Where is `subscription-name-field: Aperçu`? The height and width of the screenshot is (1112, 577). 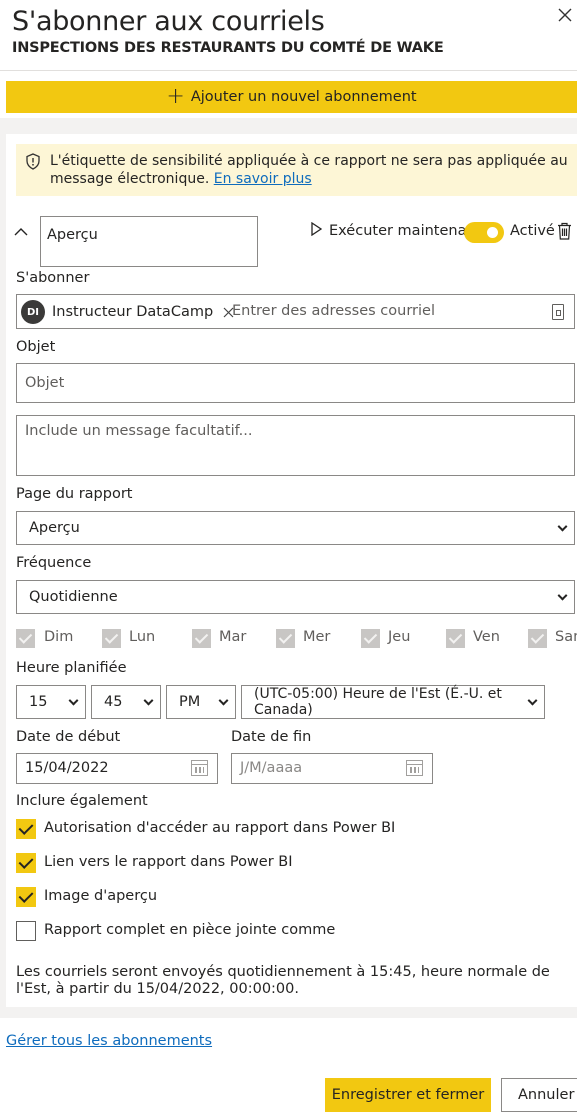 subscription-name-field: Aperçu is located at coordinates (149, 241).